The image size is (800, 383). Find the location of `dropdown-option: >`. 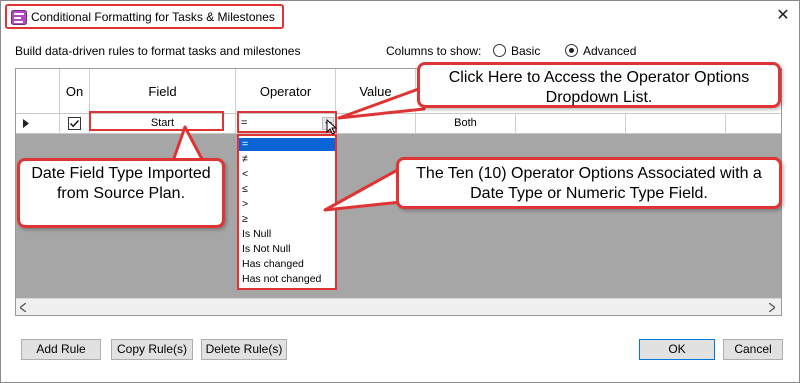

dropdown-option: > is located at coordinates (287, 204).